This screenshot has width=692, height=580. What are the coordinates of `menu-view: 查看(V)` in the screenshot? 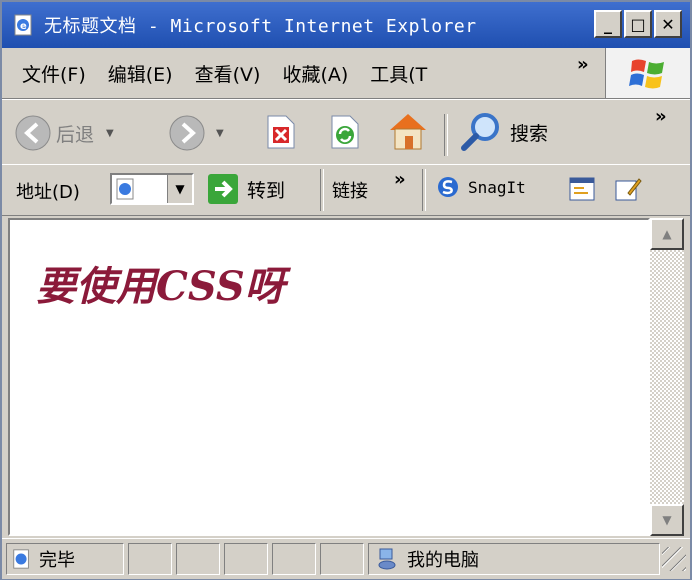 It's located at (228, 73).